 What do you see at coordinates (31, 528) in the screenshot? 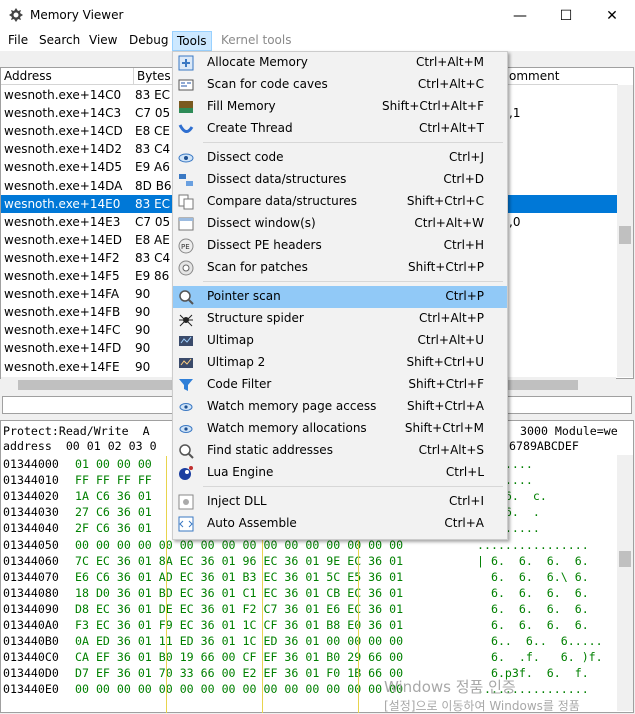
I see `hex-address: 01344040` at bounding box center [31, 528].